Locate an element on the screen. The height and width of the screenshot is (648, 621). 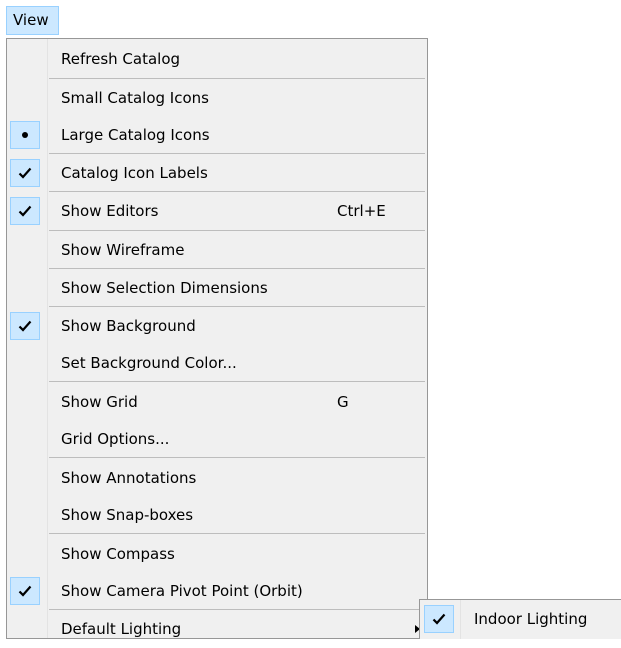
menu-item-show-selection-dimensions: Show Selection Dimensions is located at coordinates (217, 288).